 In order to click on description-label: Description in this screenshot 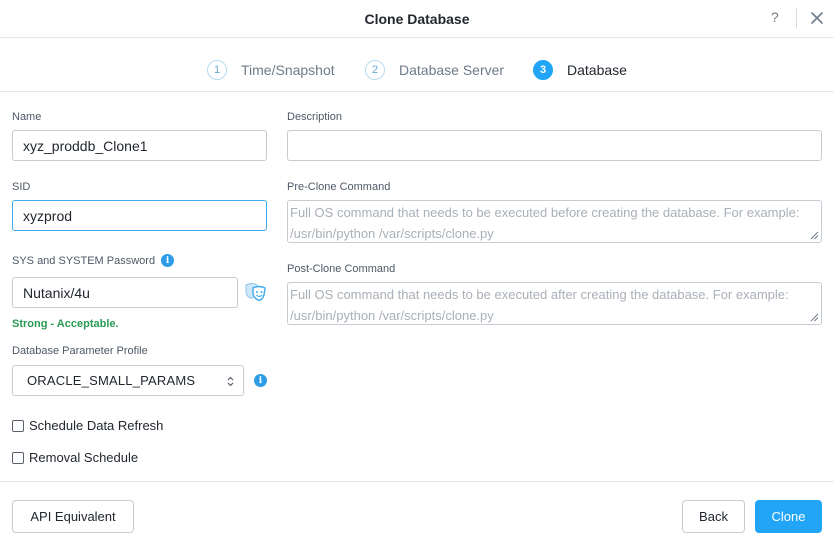, I will do `click(315, 117)`.